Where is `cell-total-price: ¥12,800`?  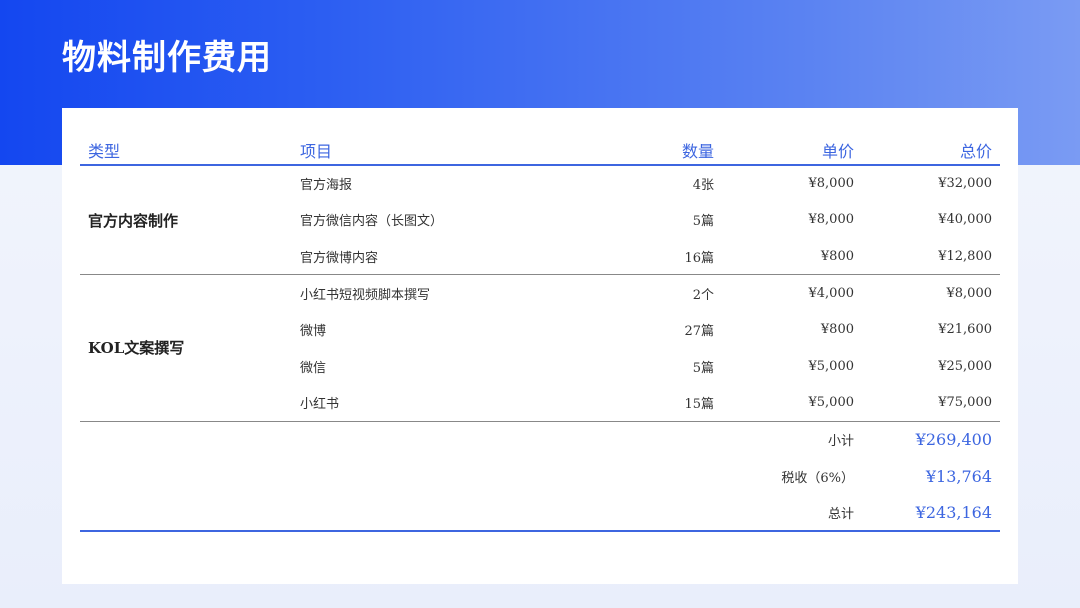
cell-total-price: ¥12,800 is located at coordinates (931, 257).